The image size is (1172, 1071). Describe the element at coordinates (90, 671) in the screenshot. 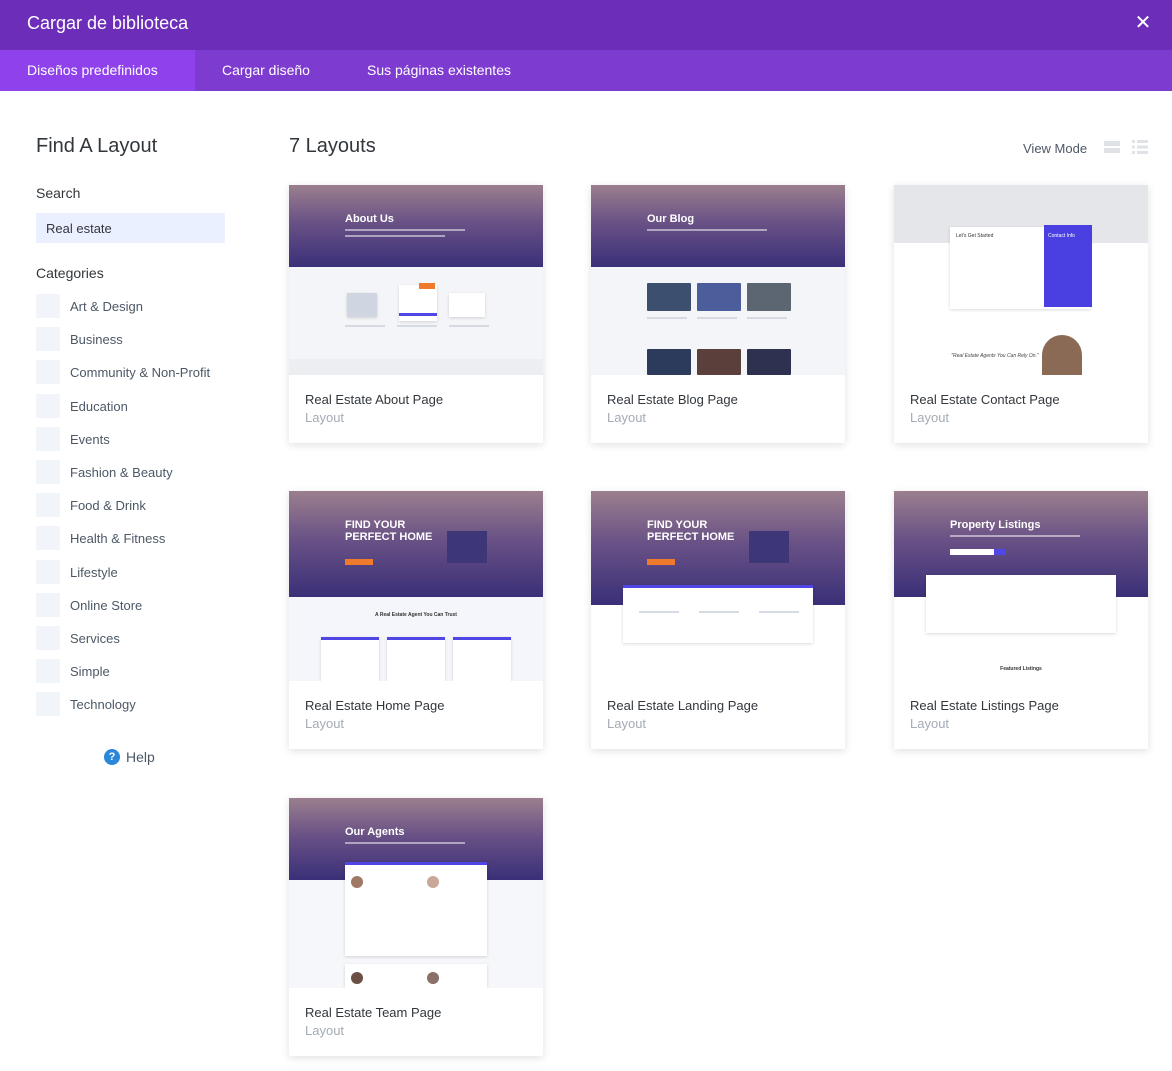

I see `category-label: Simple` at that location.